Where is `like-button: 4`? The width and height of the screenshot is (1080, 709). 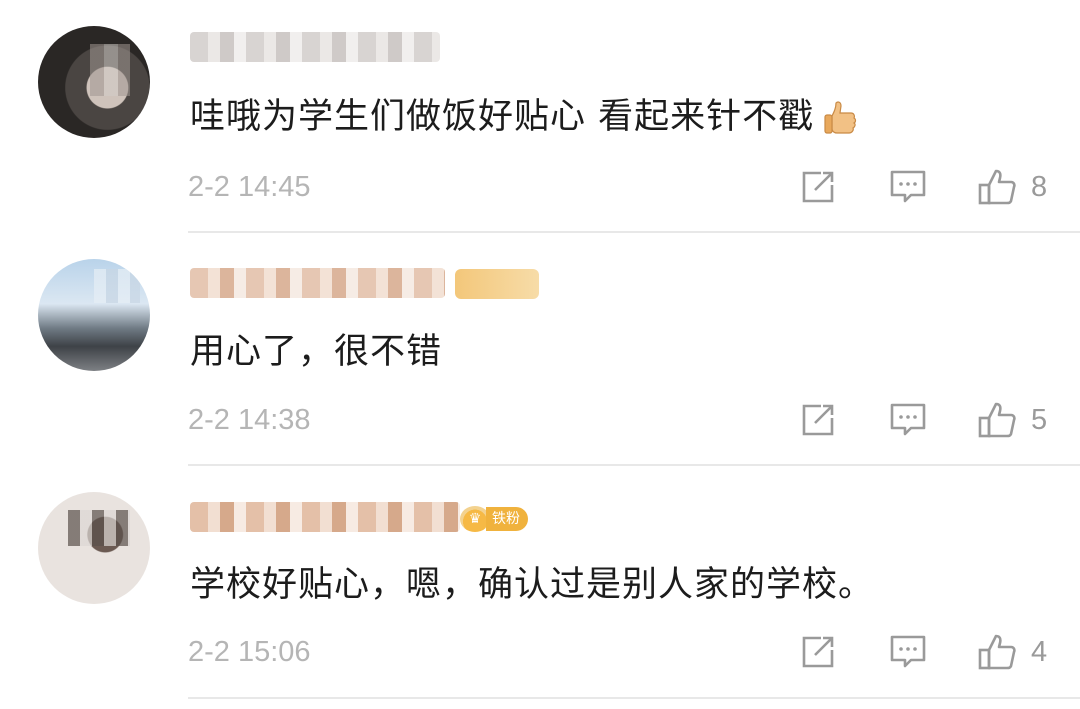 like-button: 4 is located at coordinates (1012, 652).